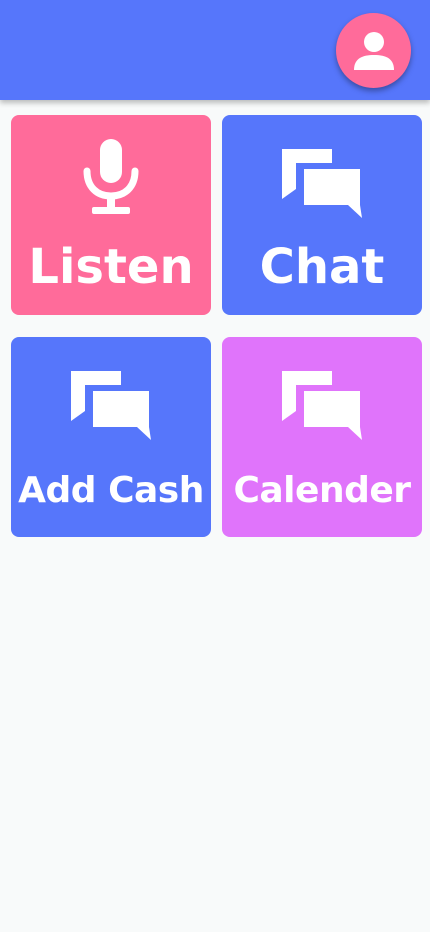 This screenshot has width=430, height=932. I want to click on add-cash-label: Add Cash, so click(111, 490).